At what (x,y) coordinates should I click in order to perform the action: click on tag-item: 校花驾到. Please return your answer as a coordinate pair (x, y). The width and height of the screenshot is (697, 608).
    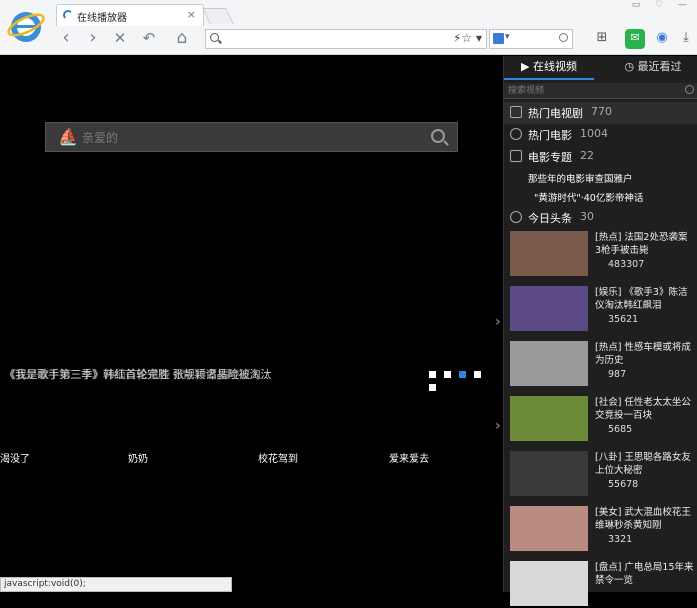
    Looking at the image, I should click on (278, 457).